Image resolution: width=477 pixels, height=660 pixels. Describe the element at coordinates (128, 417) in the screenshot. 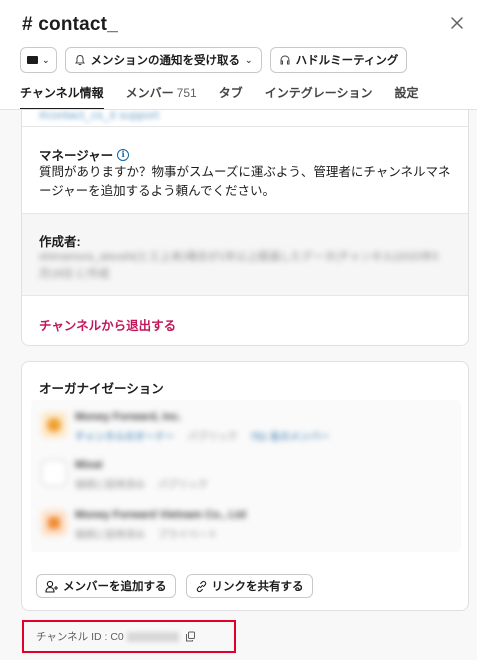

I see `org-name: Money Forward, Inc.` at that location.